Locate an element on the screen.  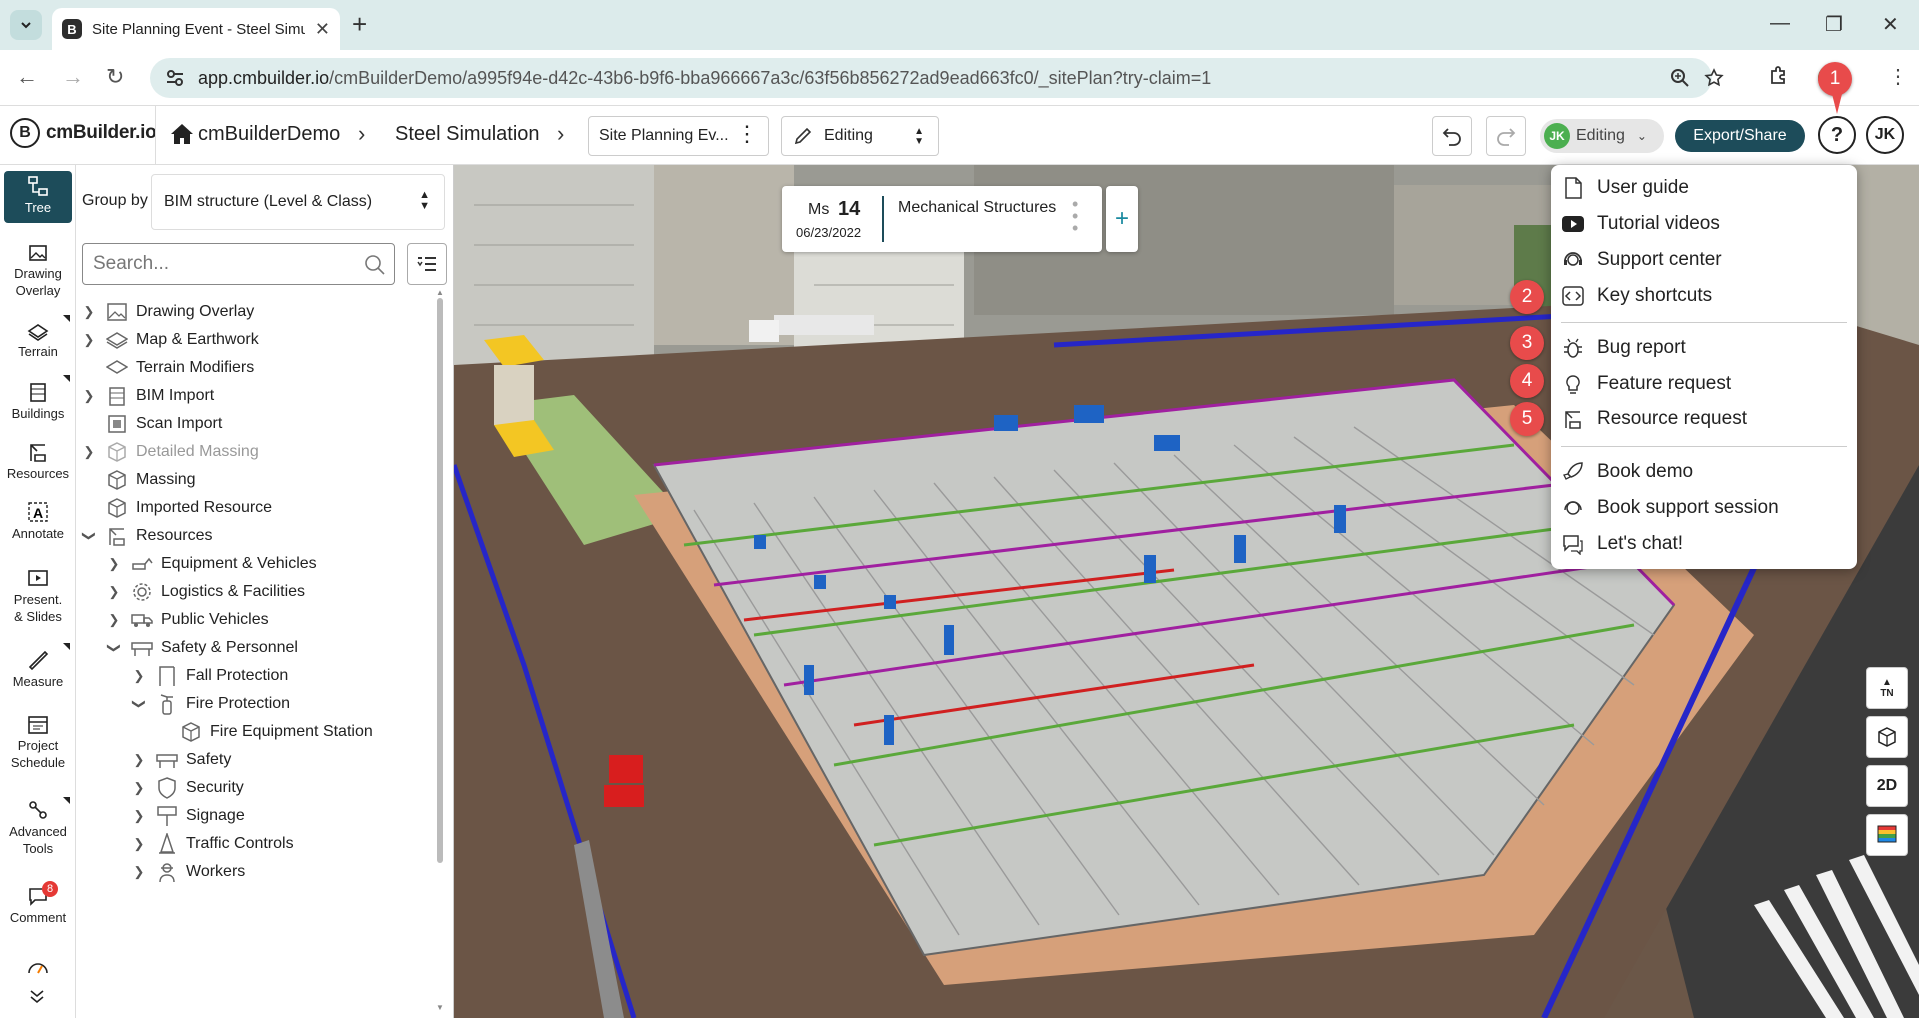
rail-tree-button: Tree is located at coordinates (38, 197).